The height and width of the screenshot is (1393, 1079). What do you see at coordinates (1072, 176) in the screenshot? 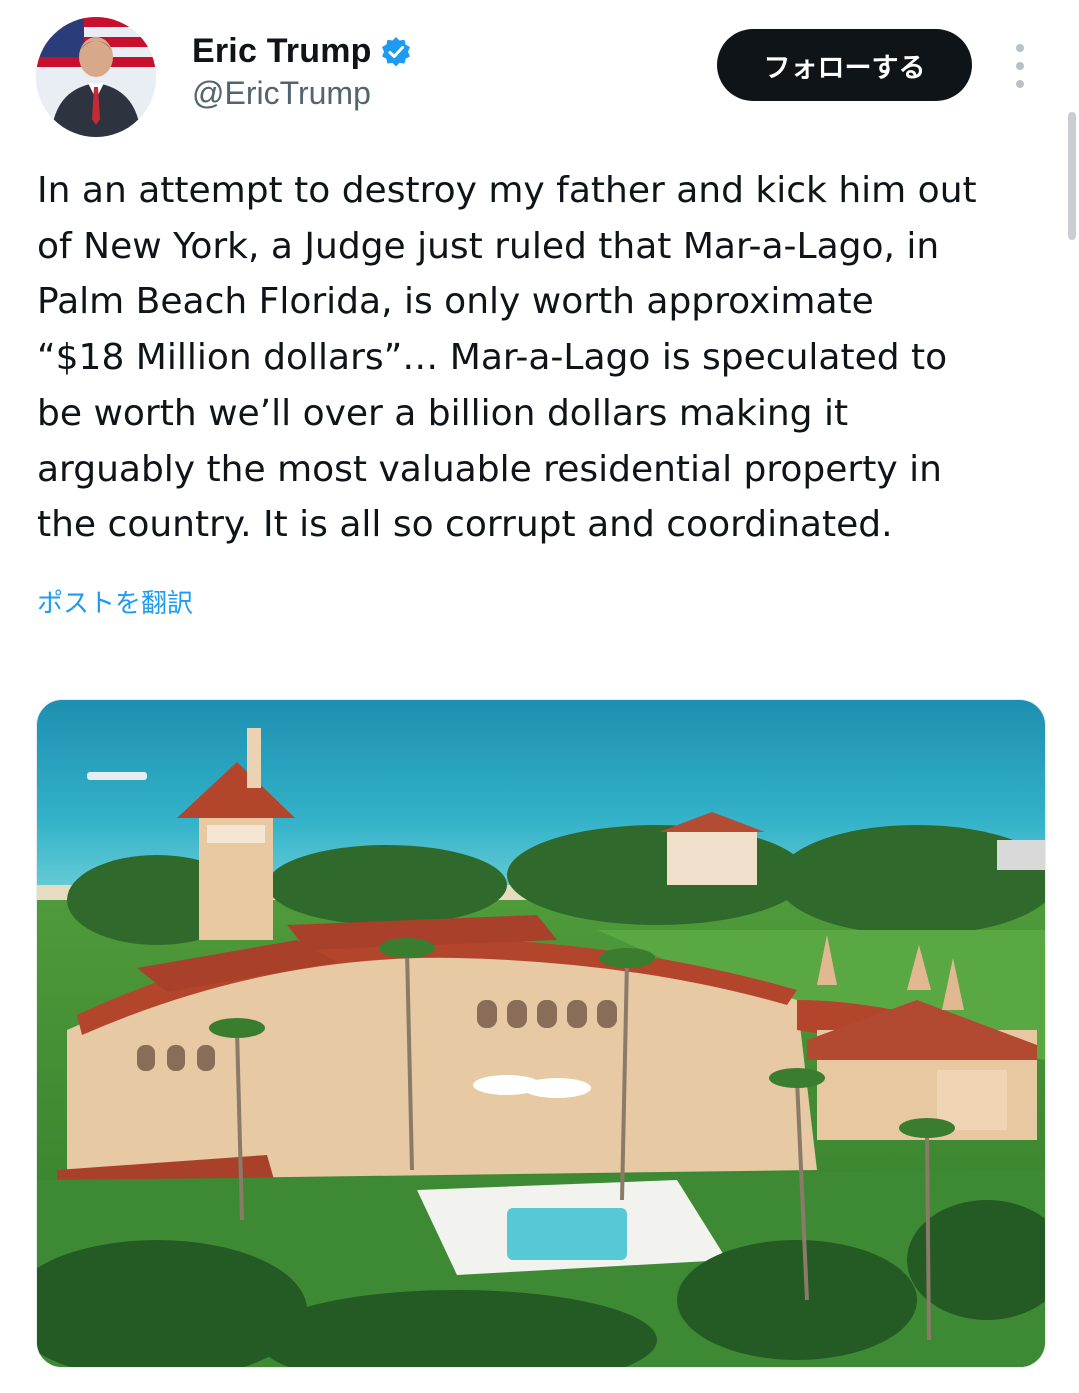
I see `scrollbar` at bounding box center [1072, 176].